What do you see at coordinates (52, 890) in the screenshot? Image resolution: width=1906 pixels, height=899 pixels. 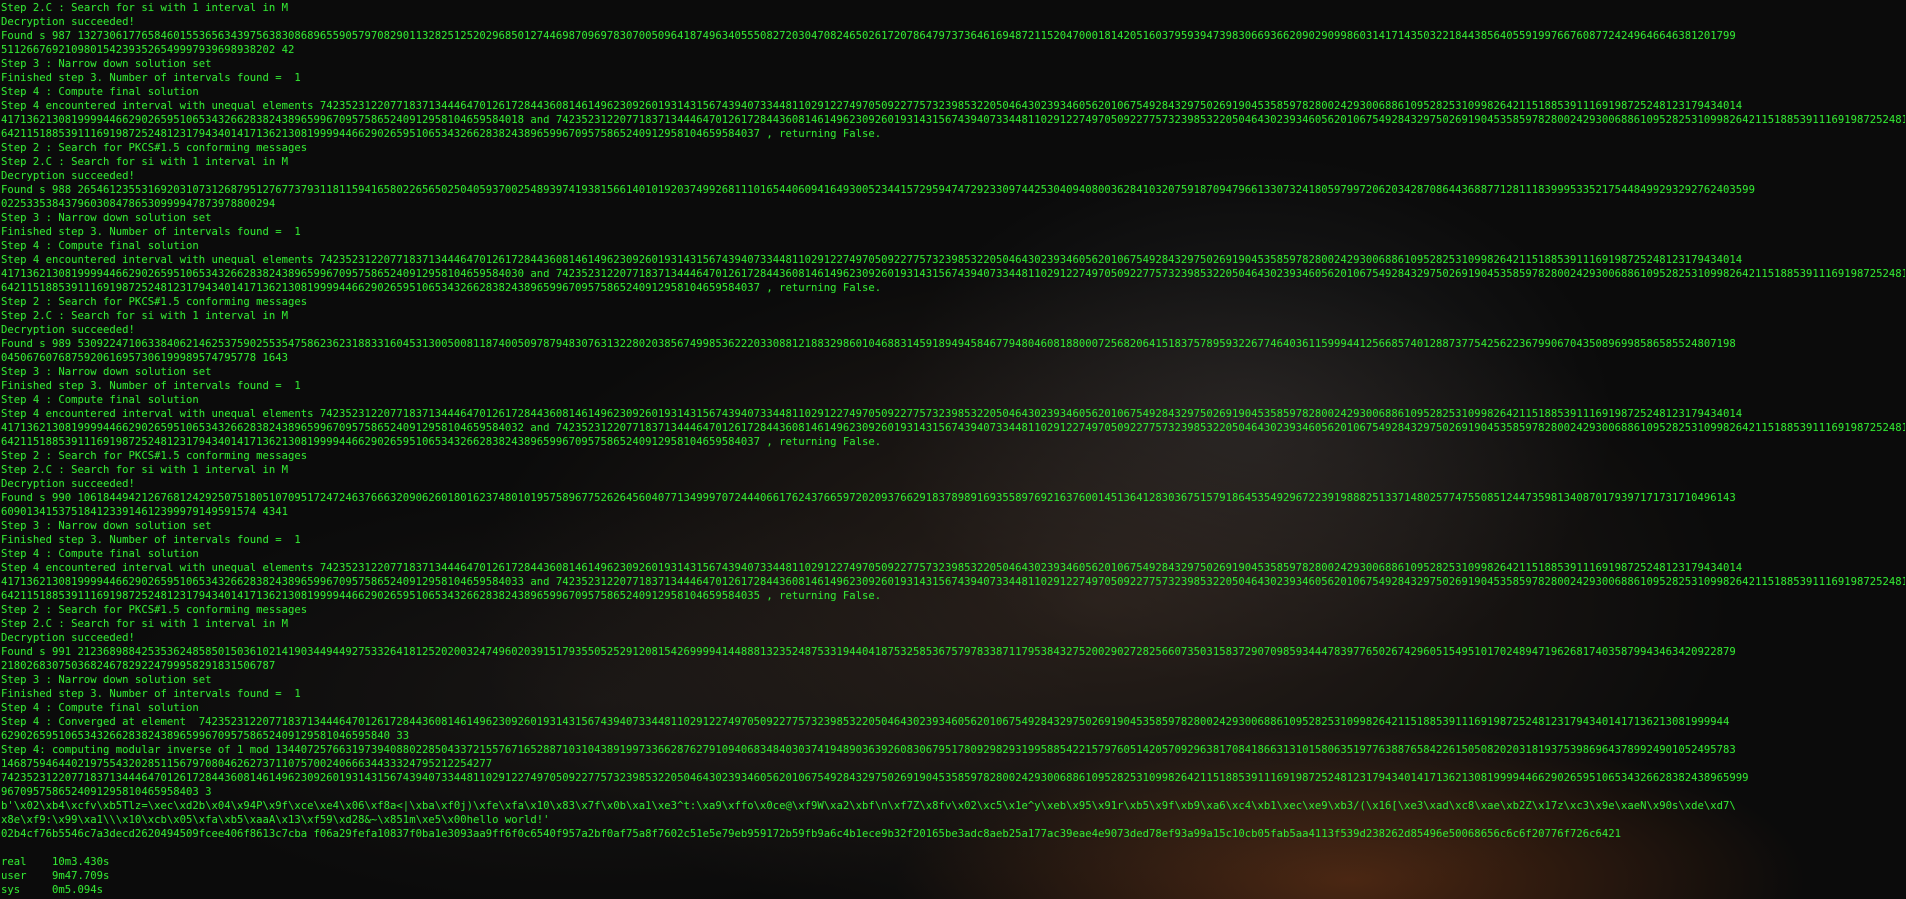 I see `terminal-line: sys 0m5.094s` at bounding box center [52, 890].